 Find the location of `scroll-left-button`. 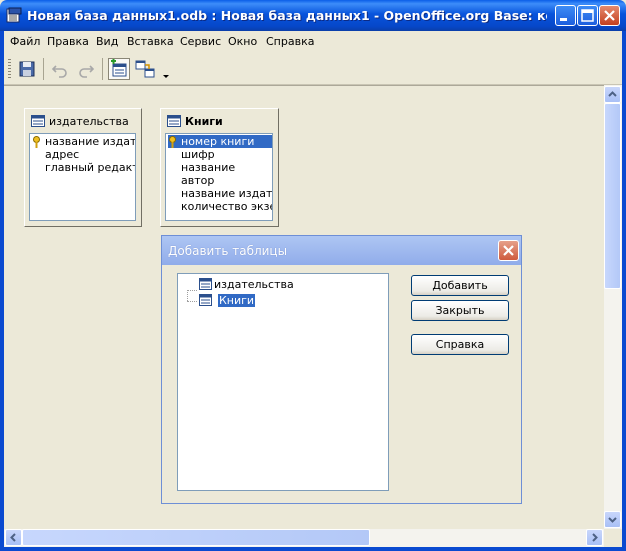

scroll-left-button is located at coordinates (13, 537).